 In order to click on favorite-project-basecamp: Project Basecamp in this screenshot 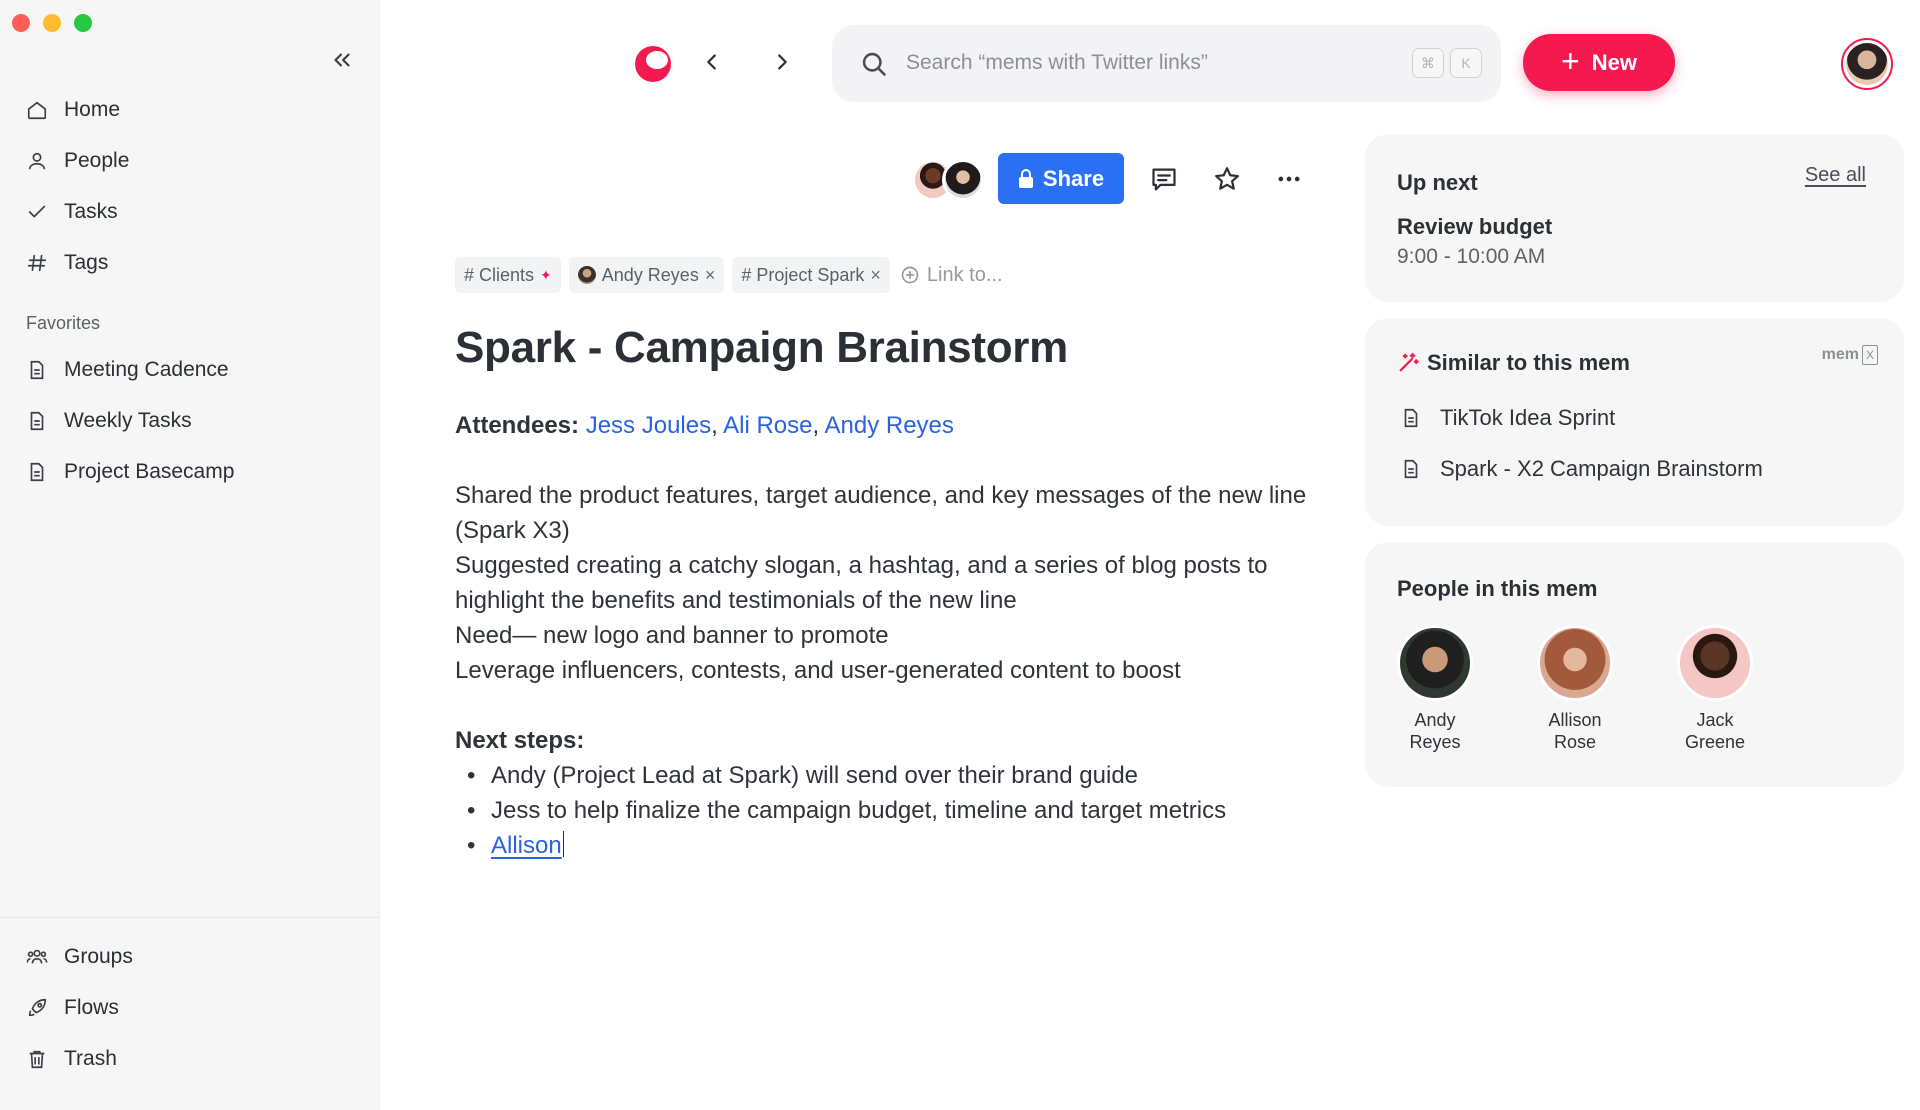, I will do `click(130, 472)`.